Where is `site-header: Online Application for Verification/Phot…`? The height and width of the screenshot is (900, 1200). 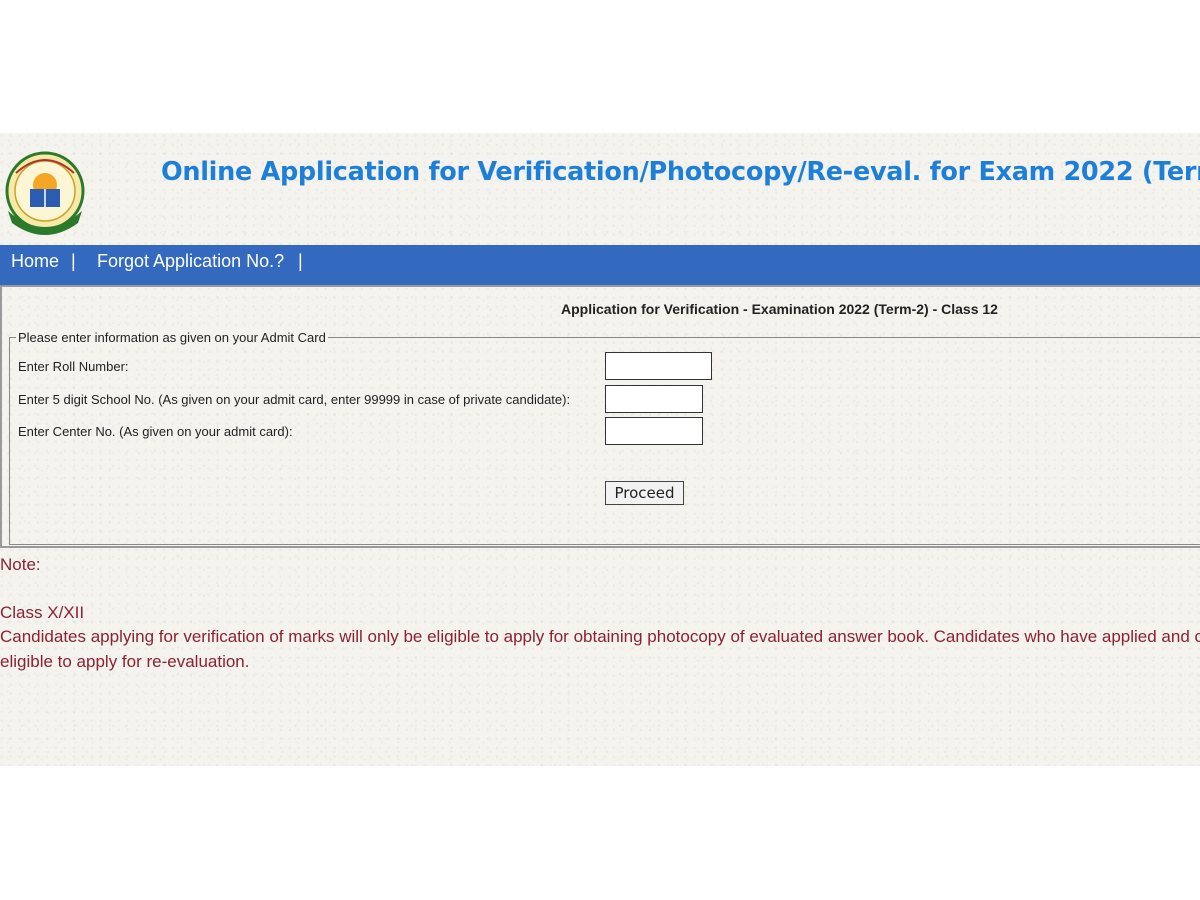
site-header: Online Application for Verification/Phot… is located at coordinates (600, 189).